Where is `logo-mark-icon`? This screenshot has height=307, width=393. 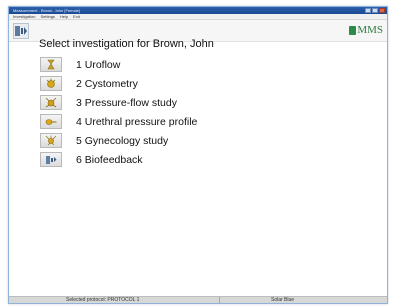
logo-mark-icon is located at coordinates (353, 30).